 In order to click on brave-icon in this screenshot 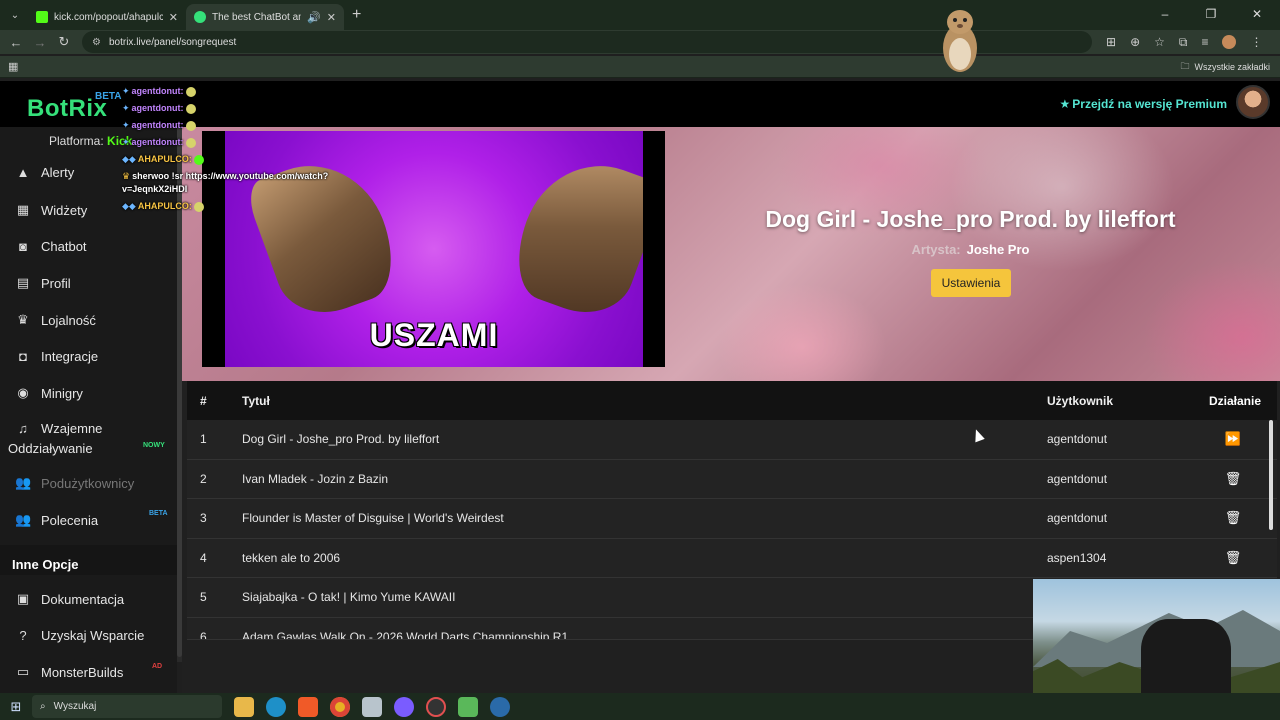, I will do `click(308, 706)`.